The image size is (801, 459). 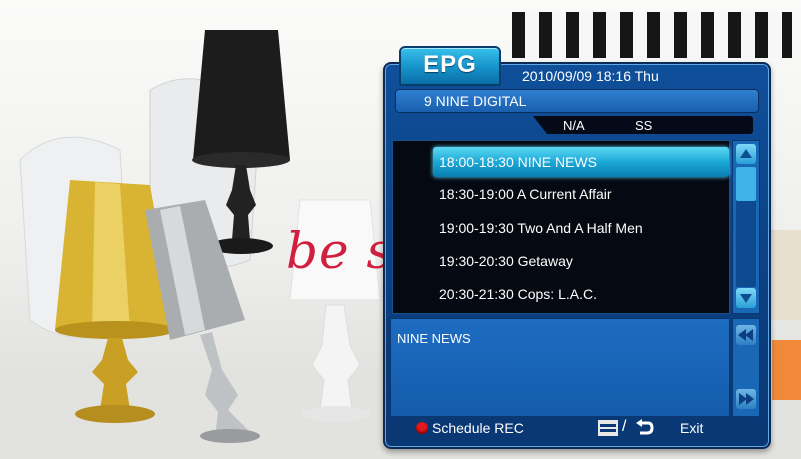 I want to click on guide-list-icon, so click(x=608, y=428).